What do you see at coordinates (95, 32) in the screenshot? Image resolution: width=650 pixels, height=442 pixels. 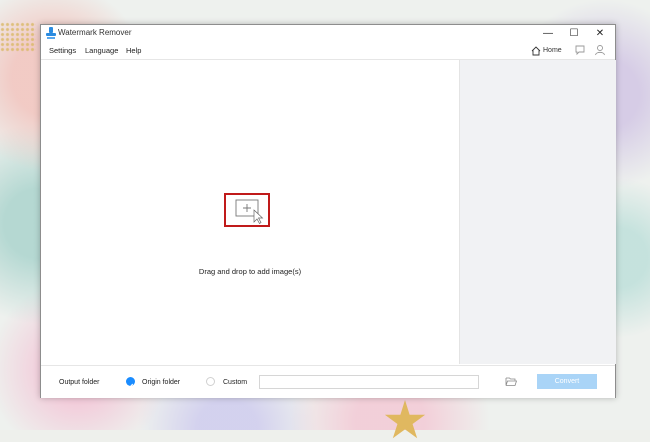 I see `window-title: Watermark Remover` at bounding box center [95, 32].